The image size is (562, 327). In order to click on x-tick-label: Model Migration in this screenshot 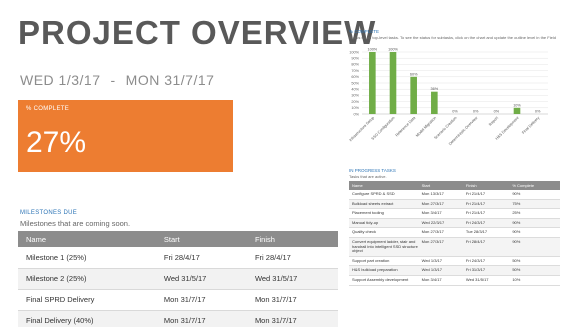, I will do `click(426, 127)`.